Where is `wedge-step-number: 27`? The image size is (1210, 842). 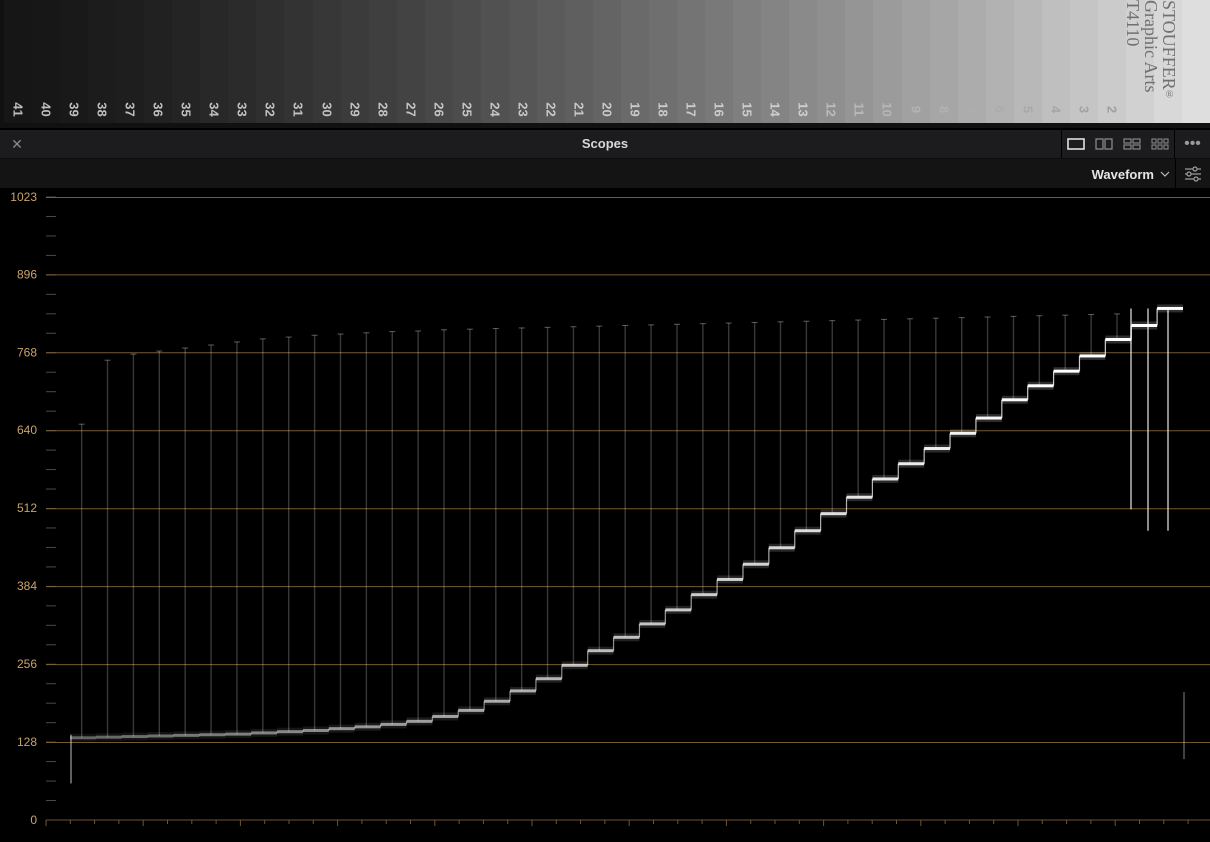
wedge-step-number: 27 is located at coordinates (411, 109).